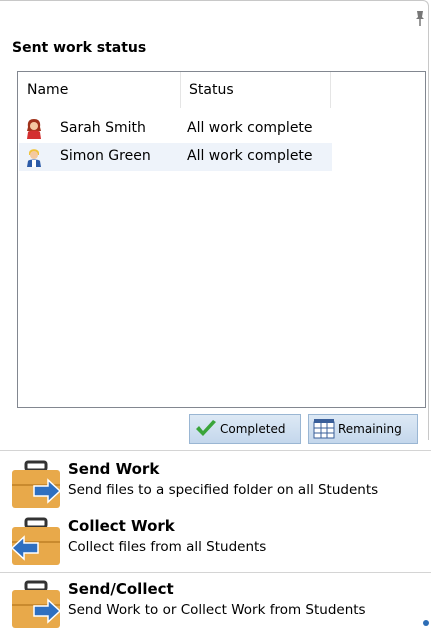 This screenshot has width=431, height=632. I want to click on remaining-legend-button: Remaining, so click(363, 429).